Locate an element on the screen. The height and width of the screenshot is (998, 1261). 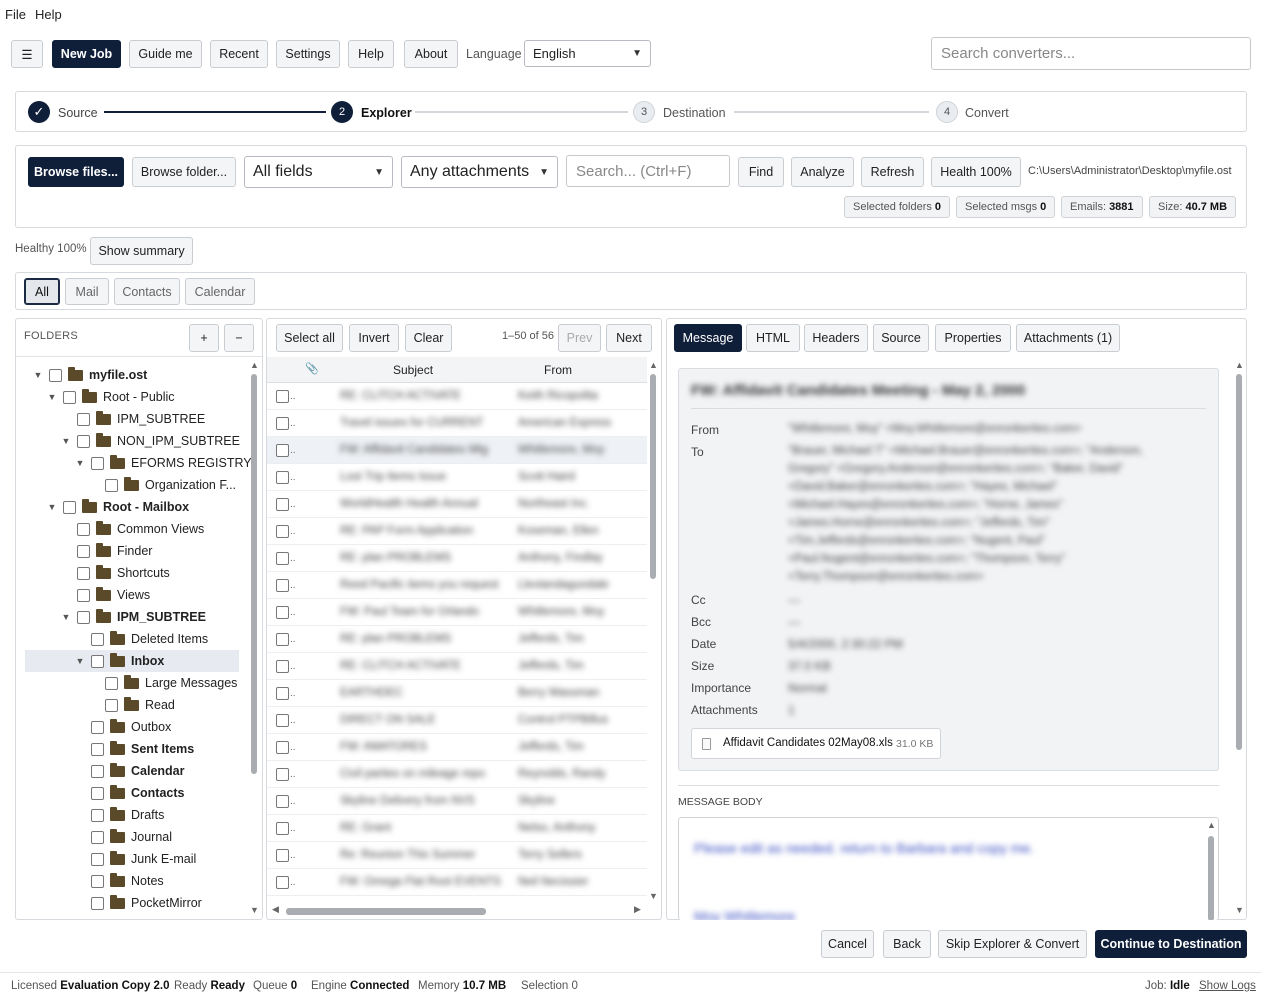
folder-tree-item: ▼ Root - Mailbox is located at coordinates (117, 507).